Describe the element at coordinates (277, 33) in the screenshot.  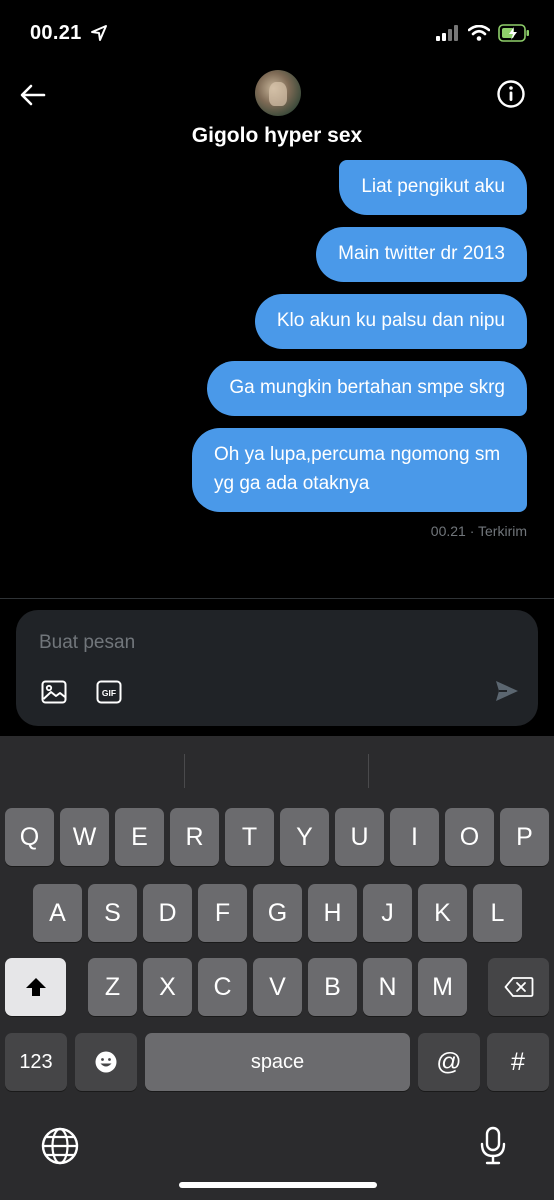
I see `status-bar: 00.21` at that location.